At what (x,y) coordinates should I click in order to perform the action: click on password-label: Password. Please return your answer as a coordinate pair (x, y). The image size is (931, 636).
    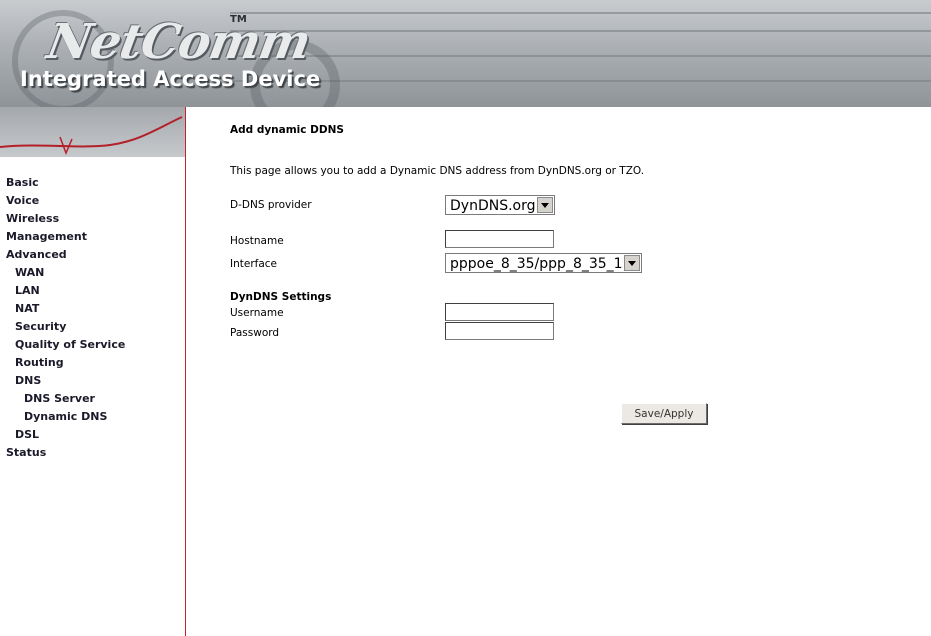
    Looking at the image, I should click on (255, 333).